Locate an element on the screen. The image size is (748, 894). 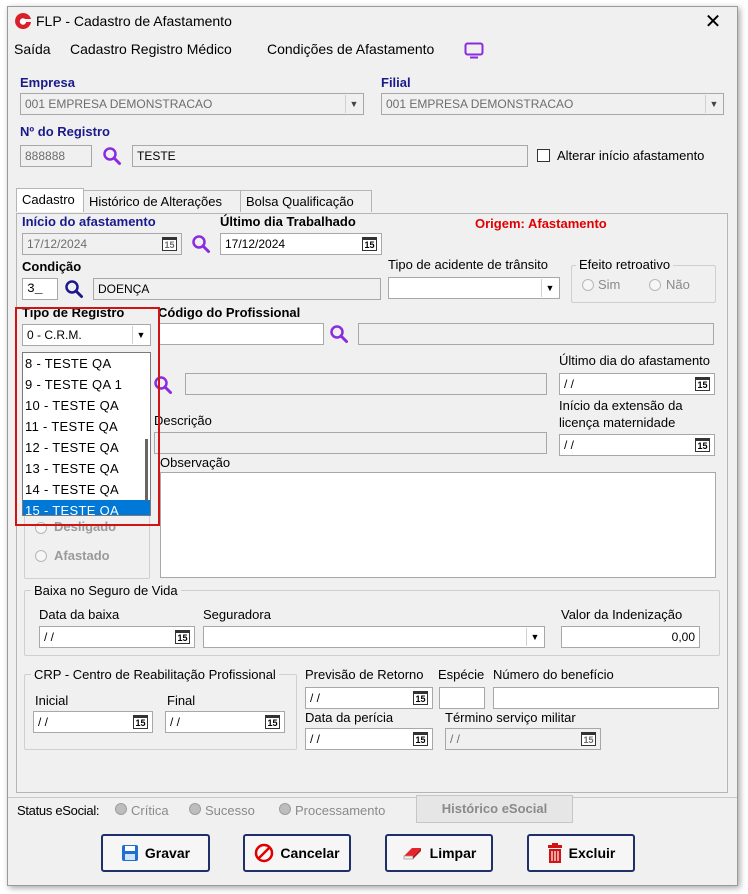
list-item: 10 - TESTE QA is located at coordinates (86, 405).